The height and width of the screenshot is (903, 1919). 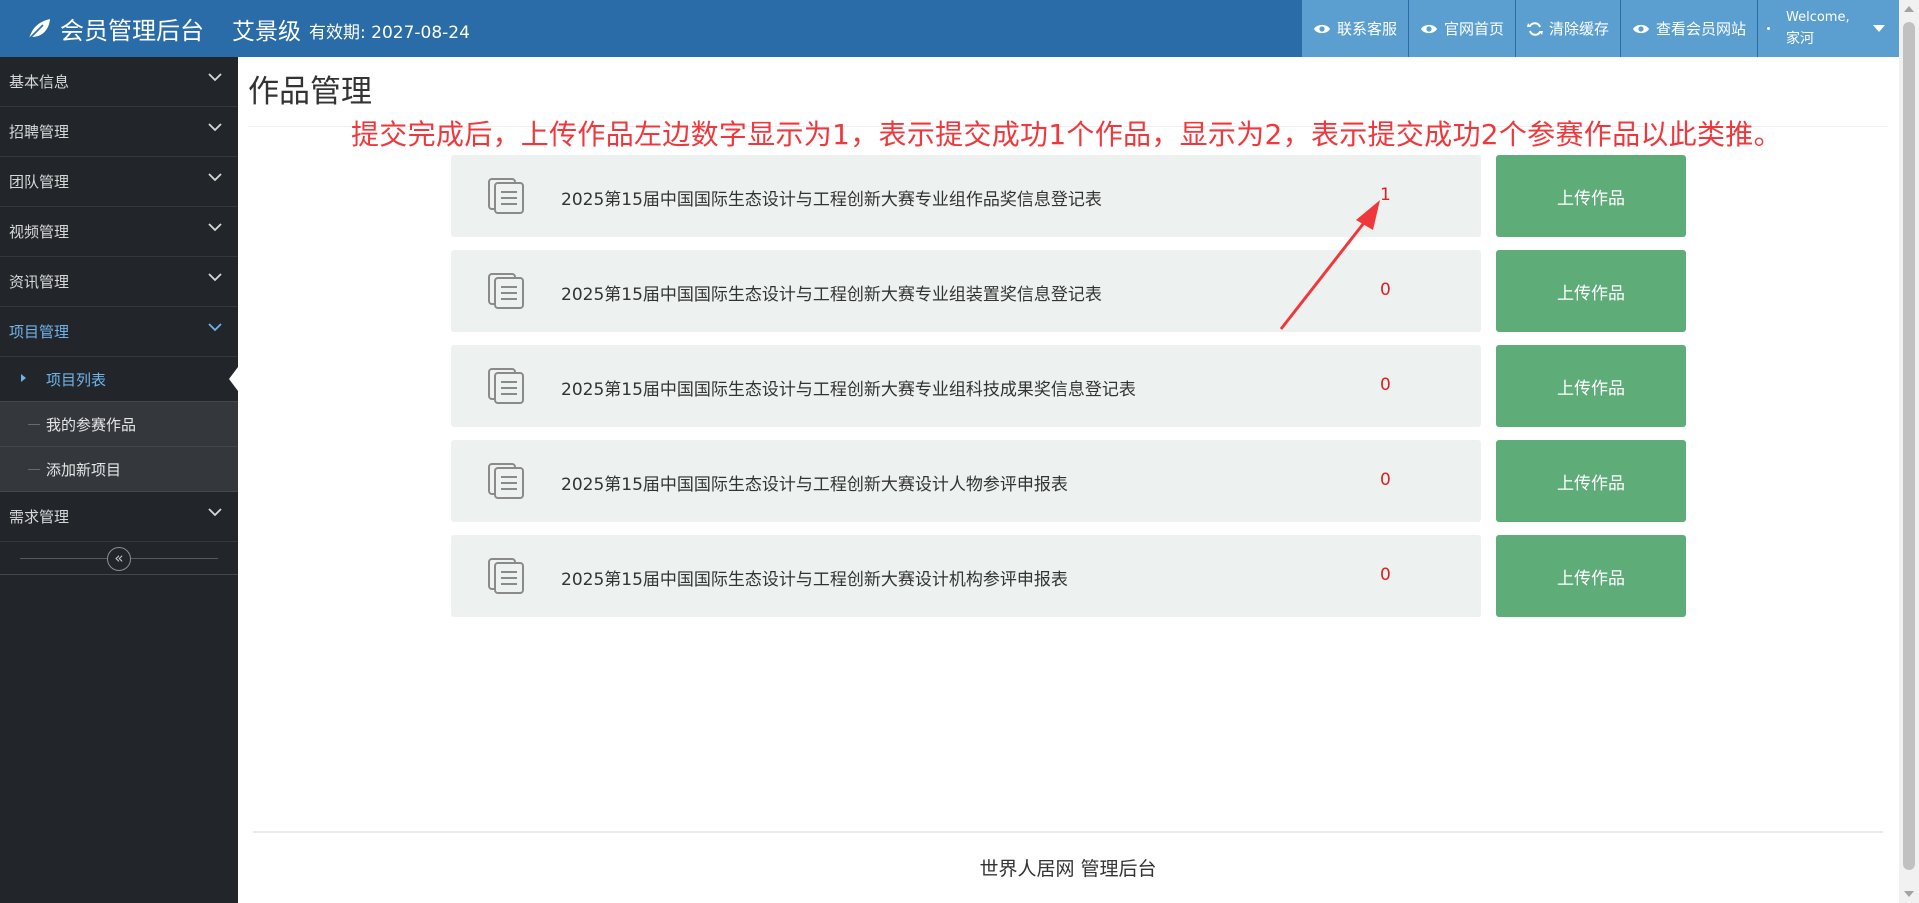 What do you see at coordinates (389, 33) in the screenshot?
I see `expiry-date: 有效期: 2027-08-24` at bounding box center [389, 33].